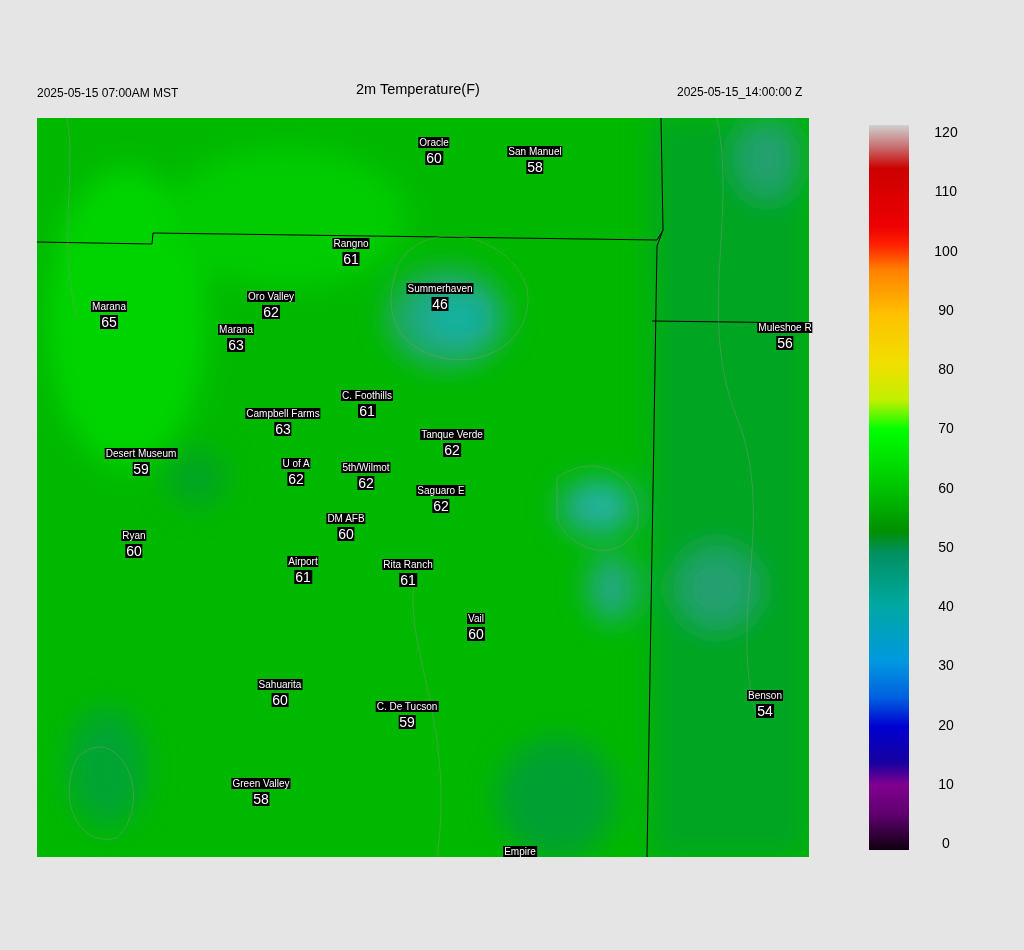  Describe the element at coordinates (946, 546) in the screenshot. I see `scale-tick-label: 50` at that location.